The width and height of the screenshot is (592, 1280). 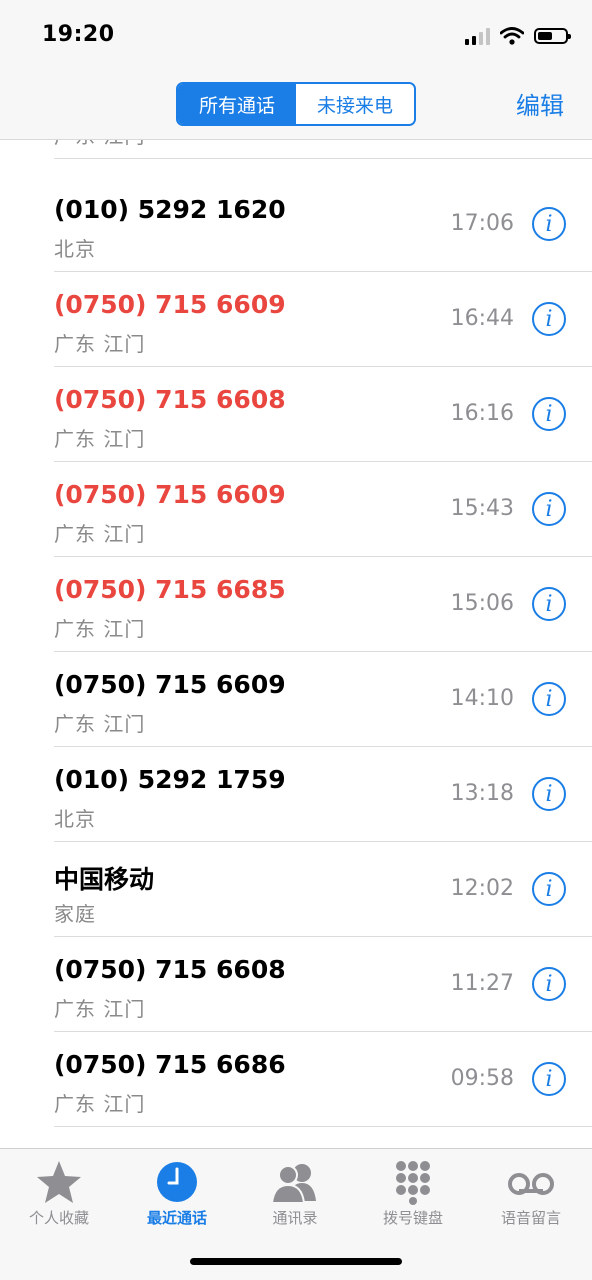 What do you see at coordinates (323, 984) in the screenshot?
I see `call-row: (0750) 715 6608 广东 江门 11:27 i` at bounding box center [323, 984].